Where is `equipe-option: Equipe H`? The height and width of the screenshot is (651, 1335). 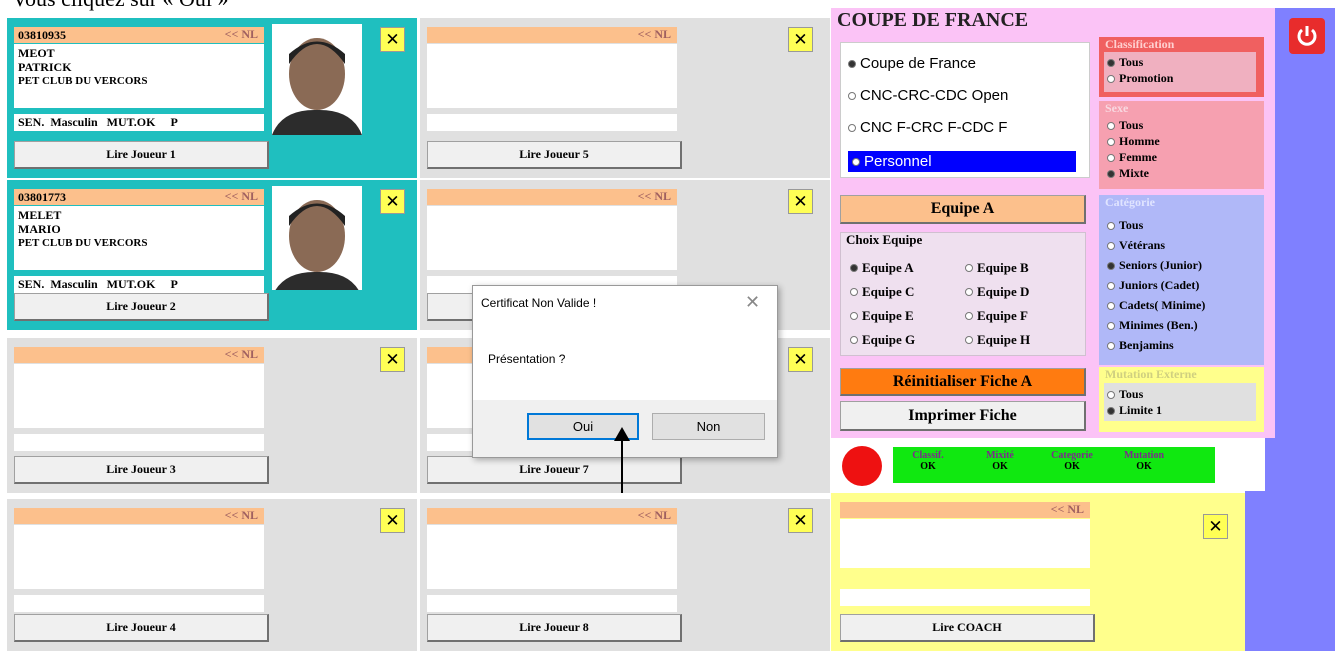 equipe-option: Equipe H is located at coordinates (997, 340).